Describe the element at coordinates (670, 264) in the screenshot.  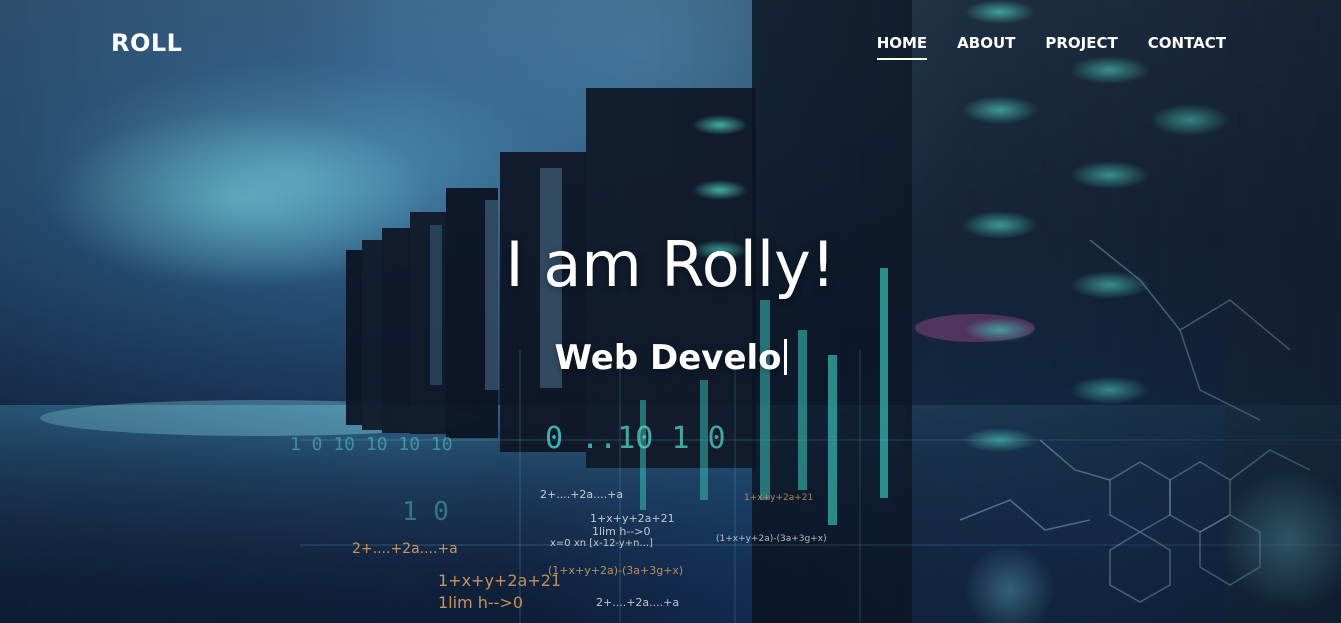
I see `hero-title: I am Rolly!` at that location.